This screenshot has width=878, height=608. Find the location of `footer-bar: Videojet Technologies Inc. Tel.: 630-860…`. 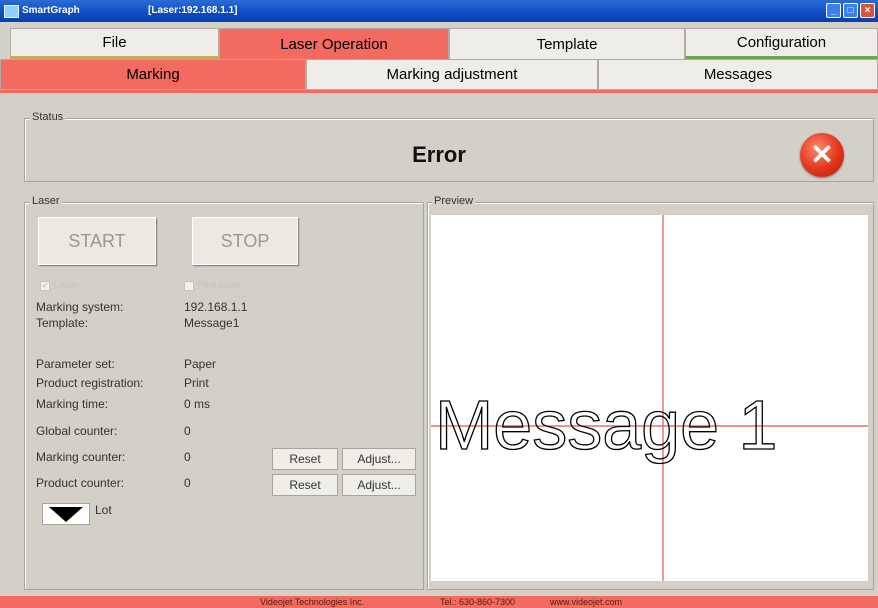

footer-bar: Videojet Technologies Inc. Tel.: 630-860… is located at coordinates (439, 602).